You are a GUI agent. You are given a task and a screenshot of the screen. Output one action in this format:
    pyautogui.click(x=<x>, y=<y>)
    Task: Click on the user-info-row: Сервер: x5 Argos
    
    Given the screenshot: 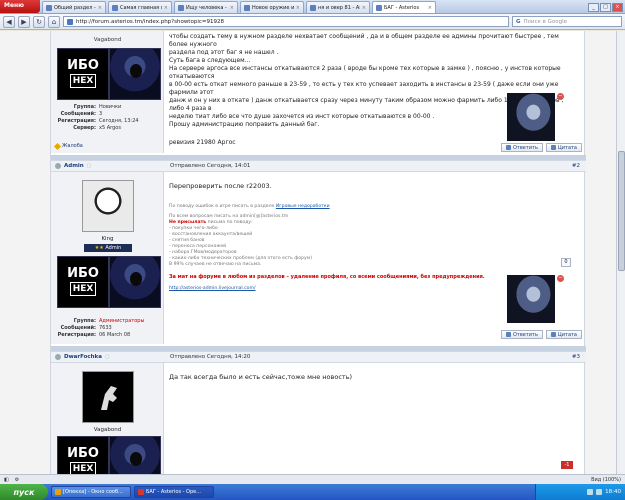 What is the action you would take?
    pyautogui.click(x=97, y=128)
    